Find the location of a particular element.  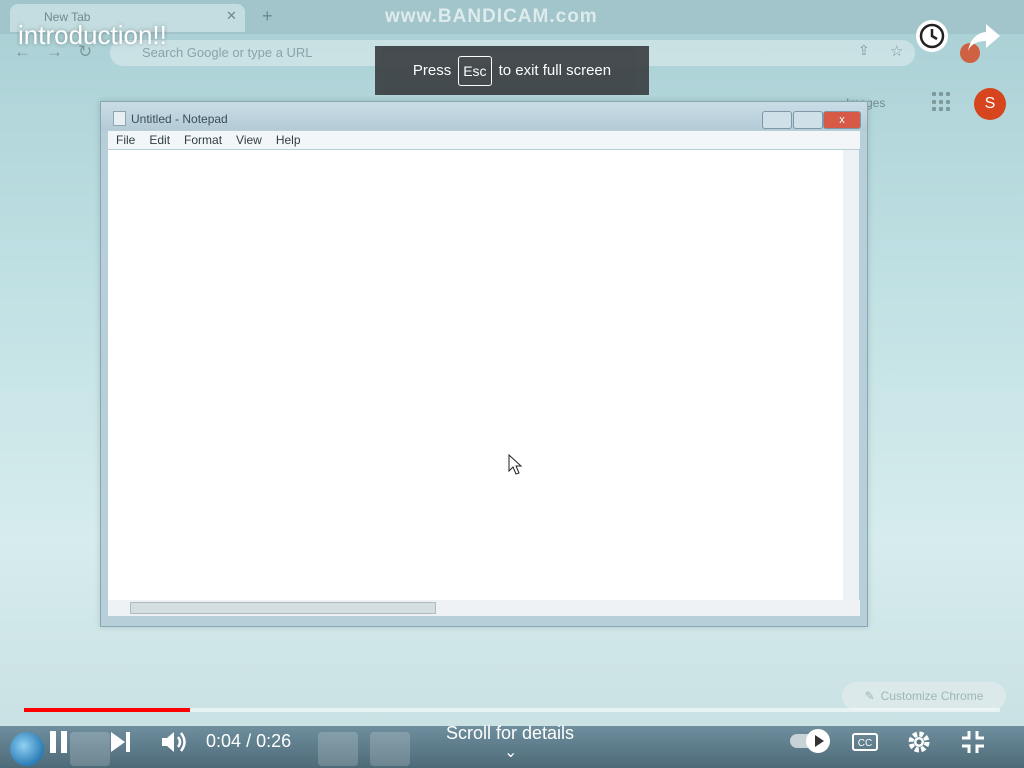

taskbar-notepad-icon is located at coordinates (390, 749).